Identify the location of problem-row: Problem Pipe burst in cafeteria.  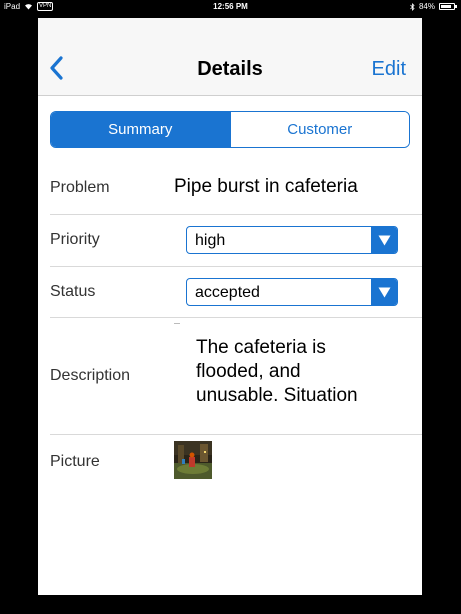
(230, 192).